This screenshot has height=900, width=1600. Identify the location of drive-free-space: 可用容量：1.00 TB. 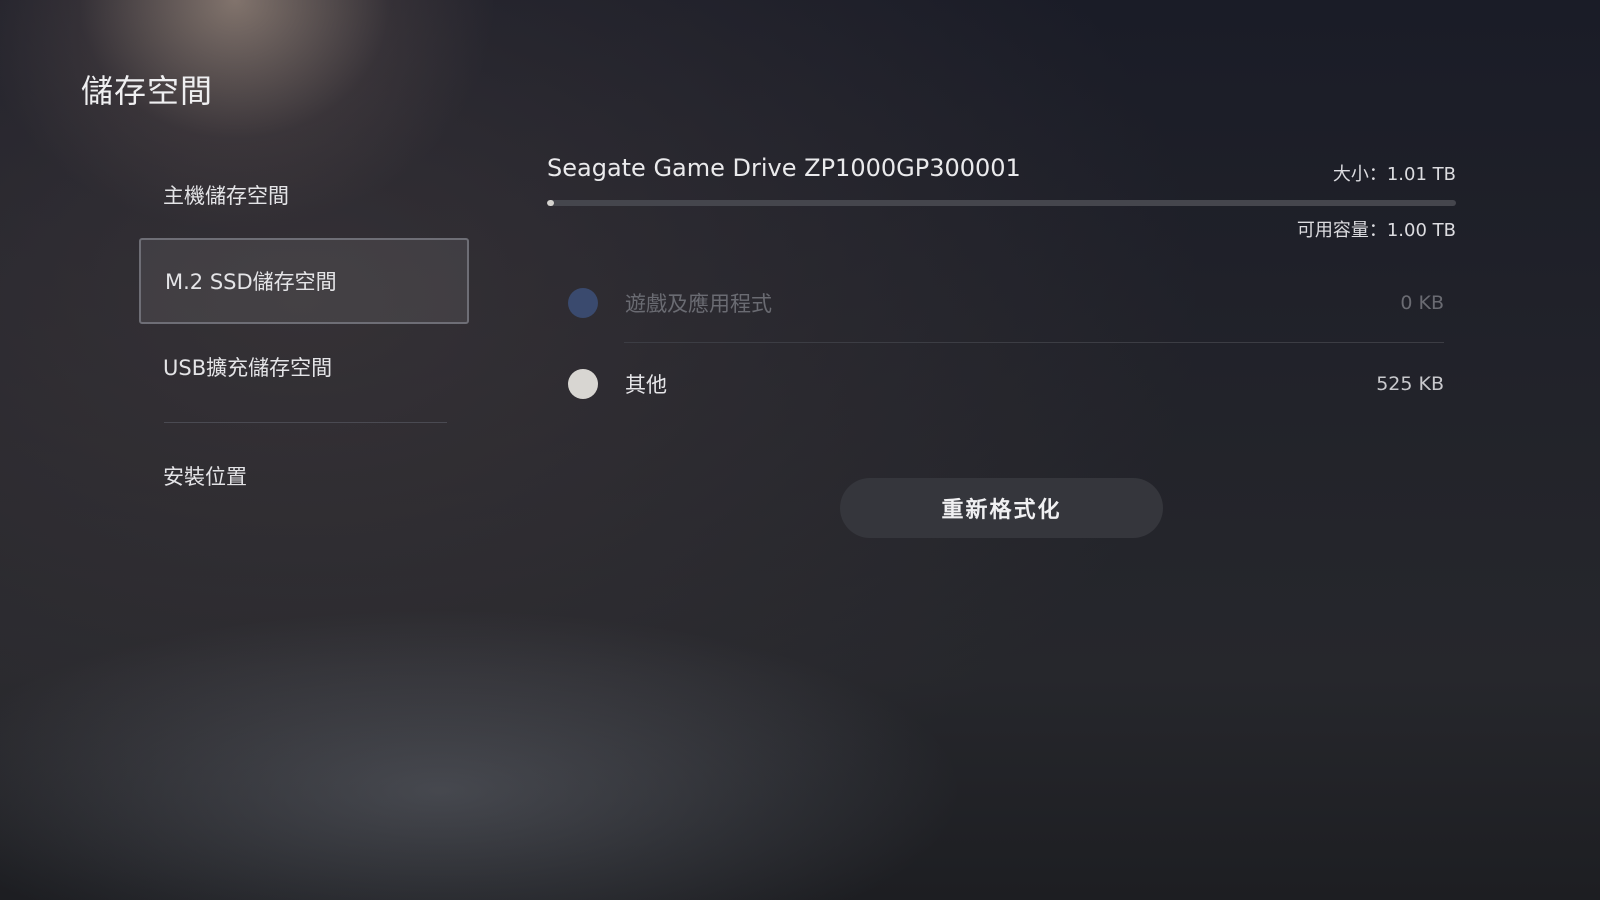
(1376, 230).